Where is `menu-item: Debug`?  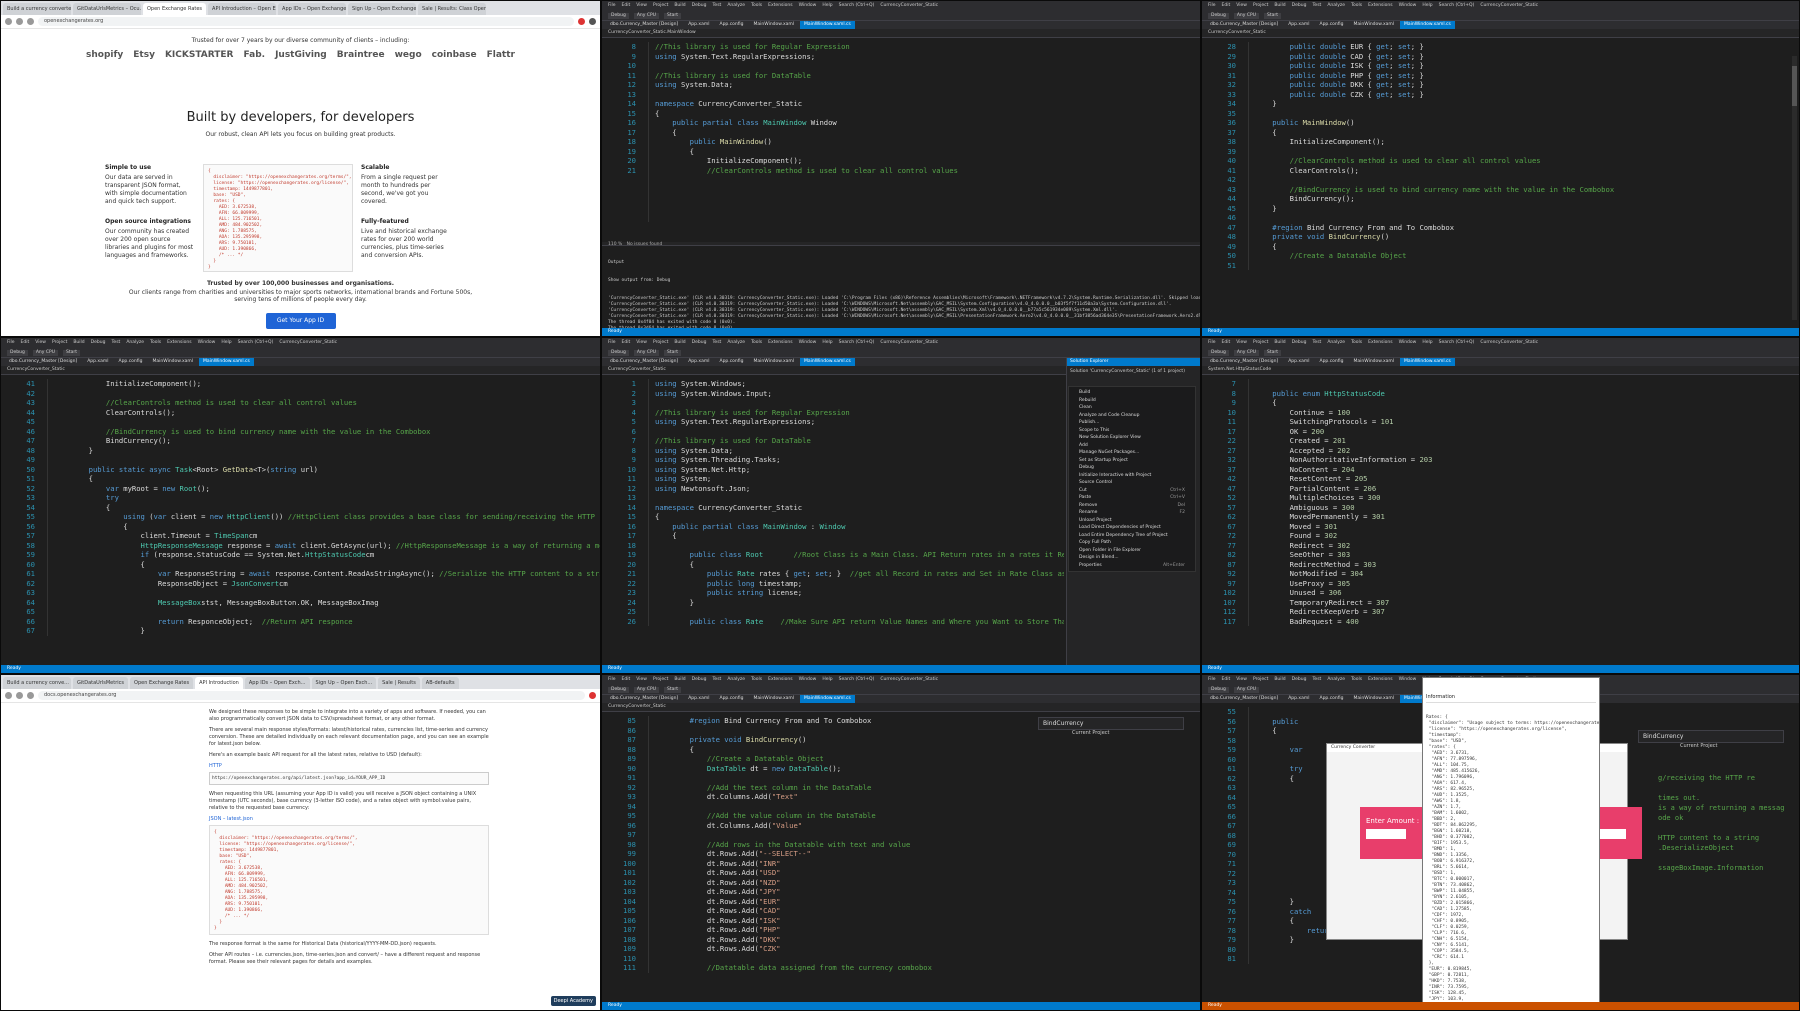 menu-item: Debug is located at coordinates (1299, 6).